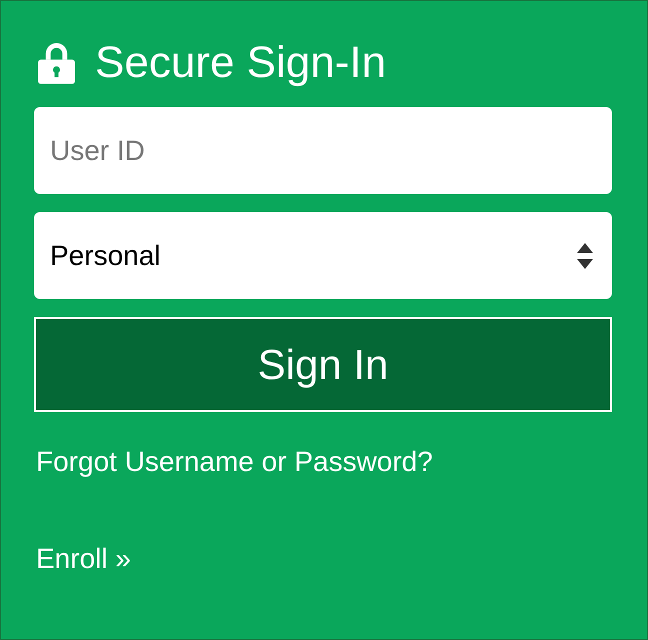  I want to click on up-down-arrows-icon, so click(585, 255).